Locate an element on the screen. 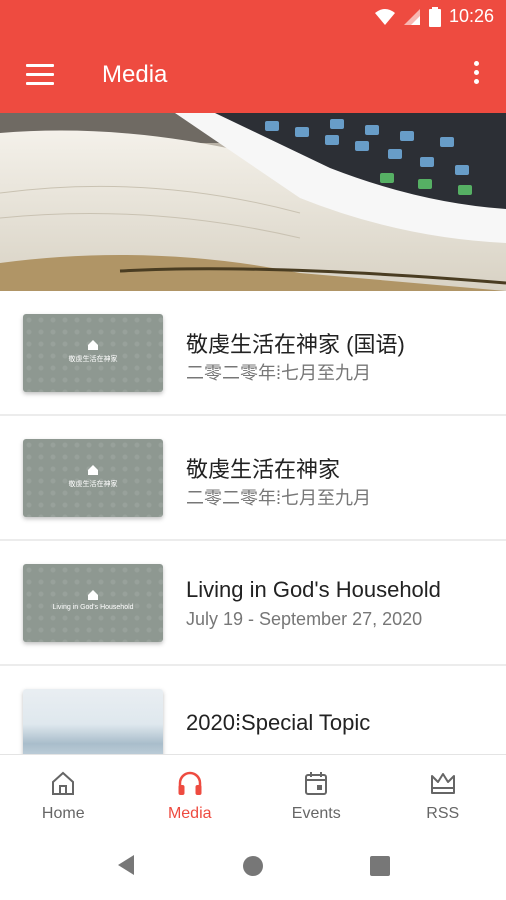 This screenshot has width=506, height=900. list-item: 敬虔生活在神家 敬虔生活在神家 二零二零年⁞七月至九月 is located at coordinates (253, 478).